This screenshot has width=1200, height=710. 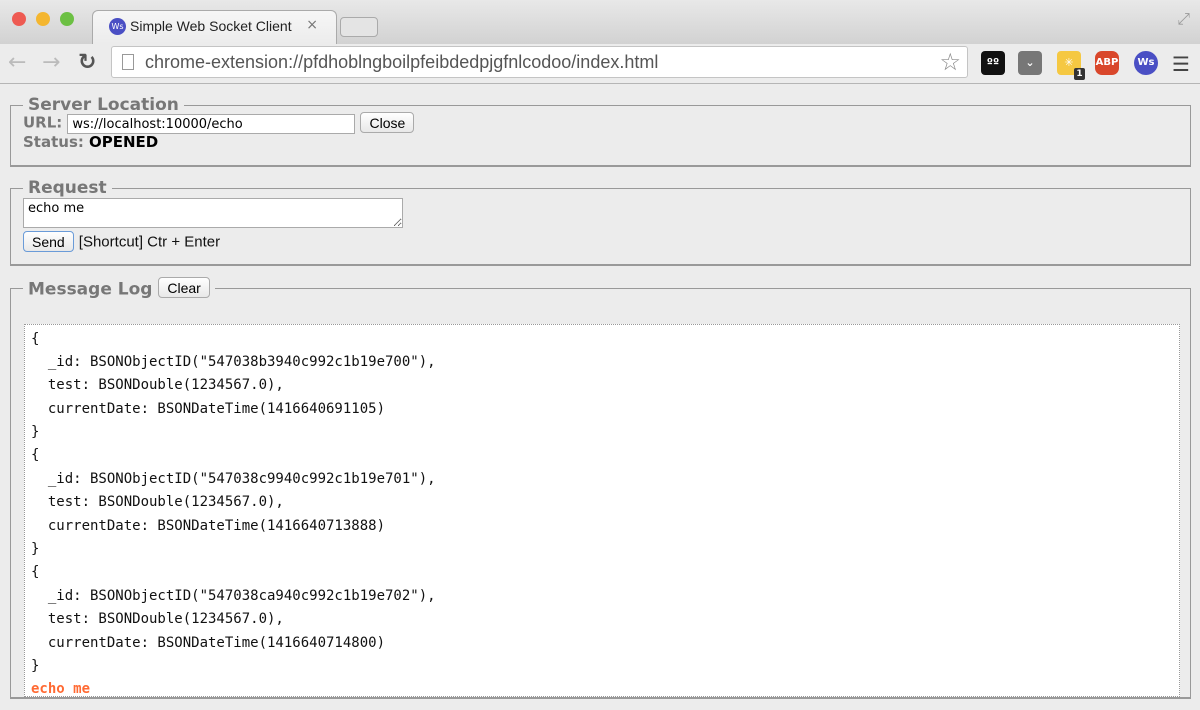 What do you see at coordinates (359, 27) in the screenshot?
I see `new-tab-button` at bounding box center [359, 27].